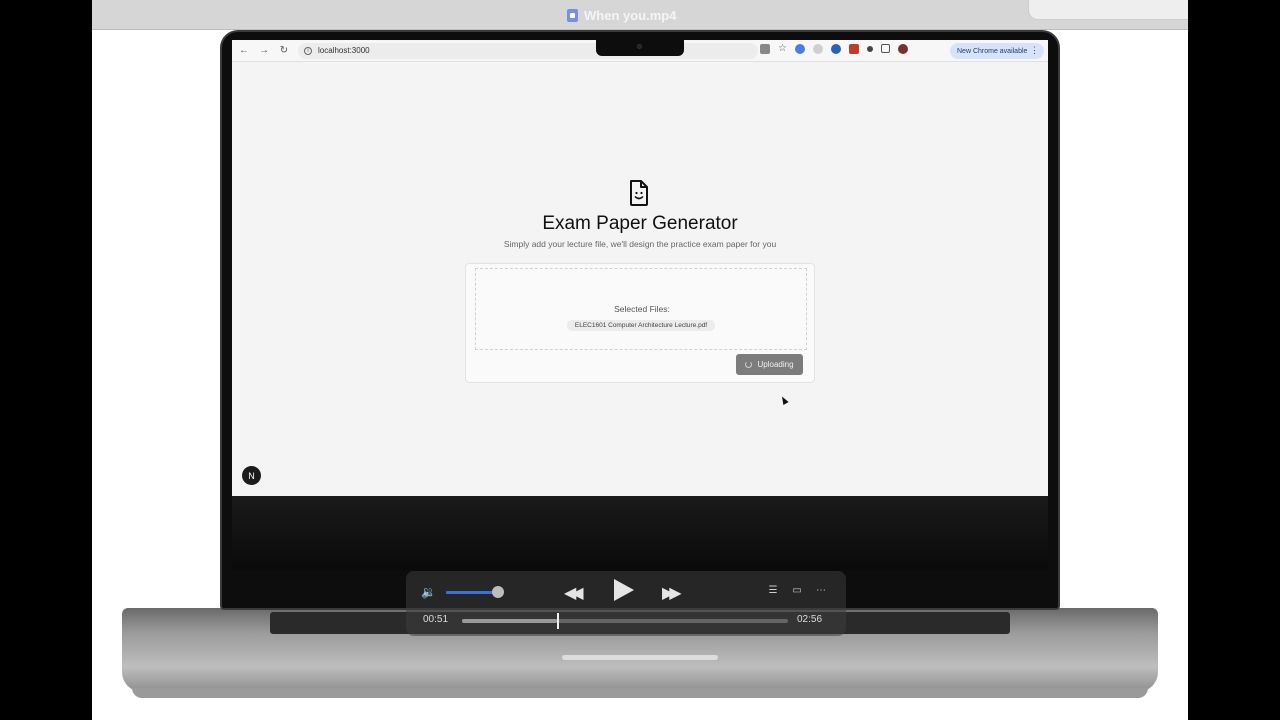 This screenshot has height=720, width=1280. Describe the element at coordinates (624, 590) in the screenshot. I see `play-icon` at that location.